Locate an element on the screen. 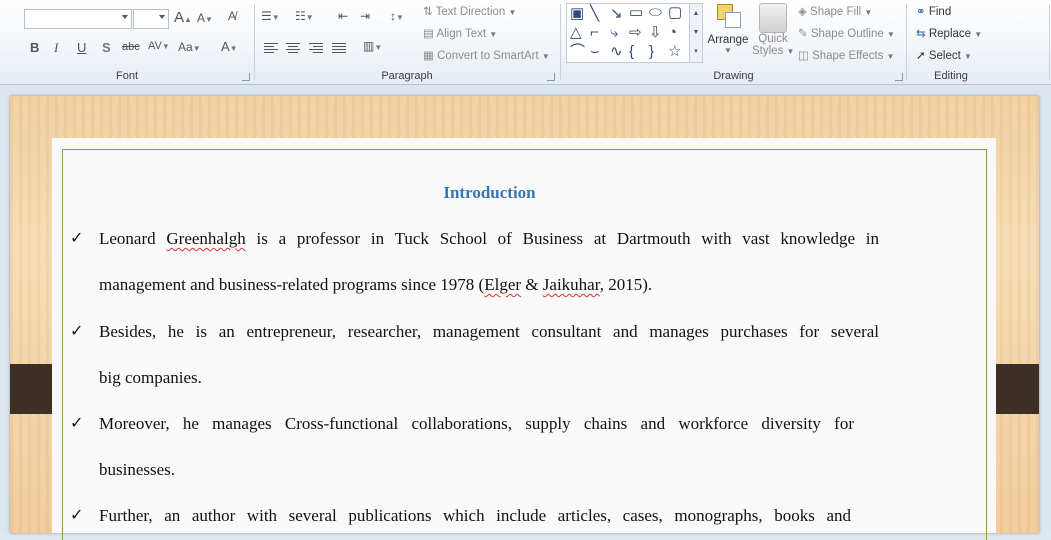 This screenshot has width=1051, height=540. rounded-rect-shape-icon: ▢ is located at coordinates (675, 12).